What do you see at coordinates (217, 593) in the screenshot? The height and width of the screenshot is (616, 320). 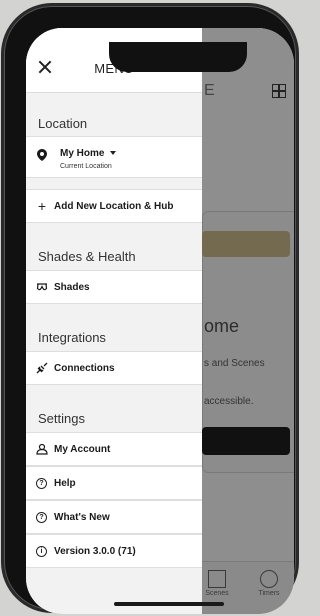 I see `tab-scenes-label: Scenes` at bounding box center [217, 593].